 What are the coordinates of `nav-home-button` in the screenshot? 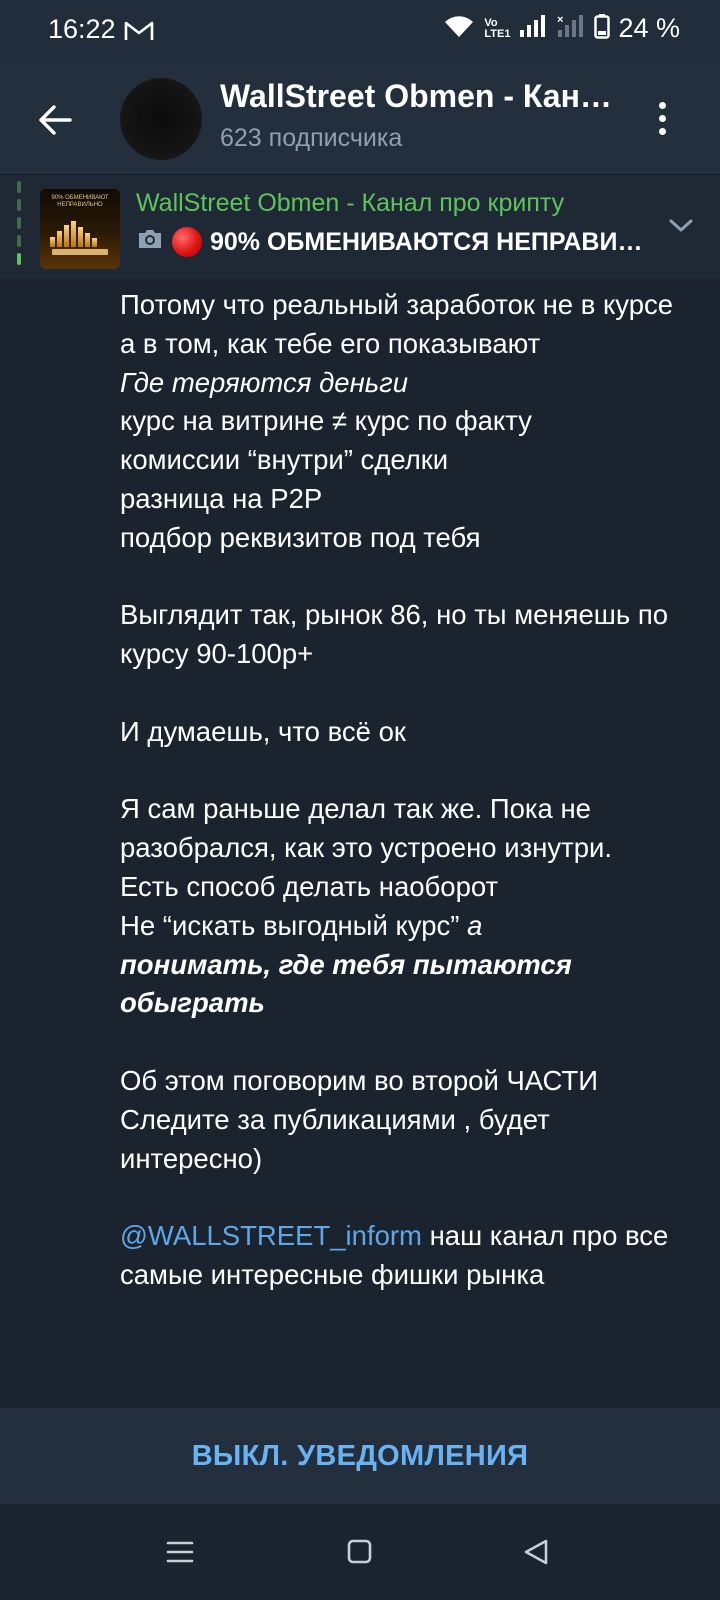 It's located at (360, 1554).